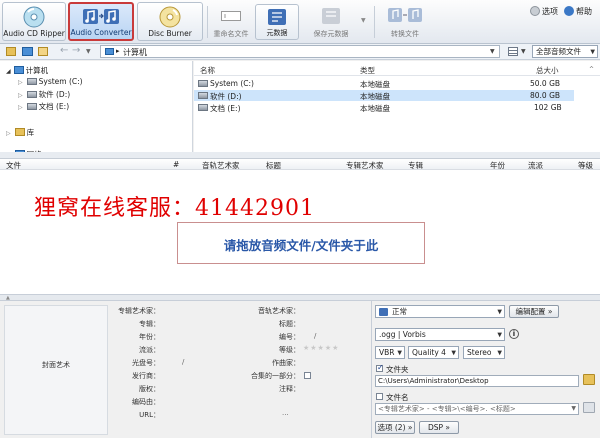  Describe the element at coordinates (273, 165) in the screenshot. I see `column-header-title: 标题` at that location.